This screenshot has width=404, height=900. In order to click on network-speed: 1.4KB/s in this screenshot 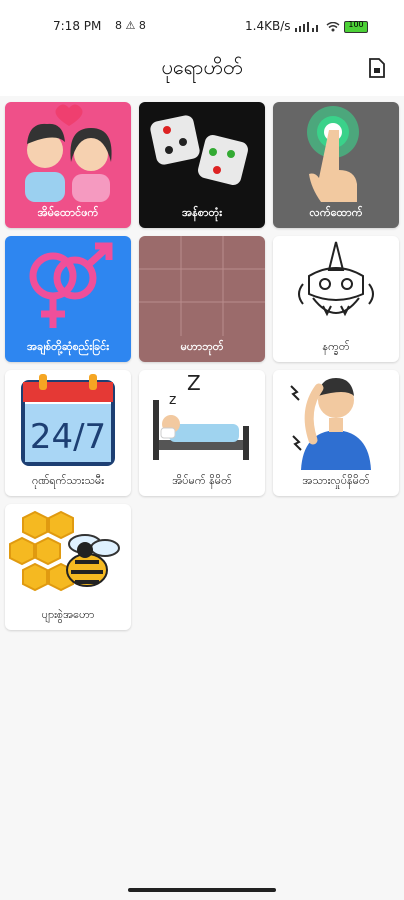, I will do `click(268, 26)`.